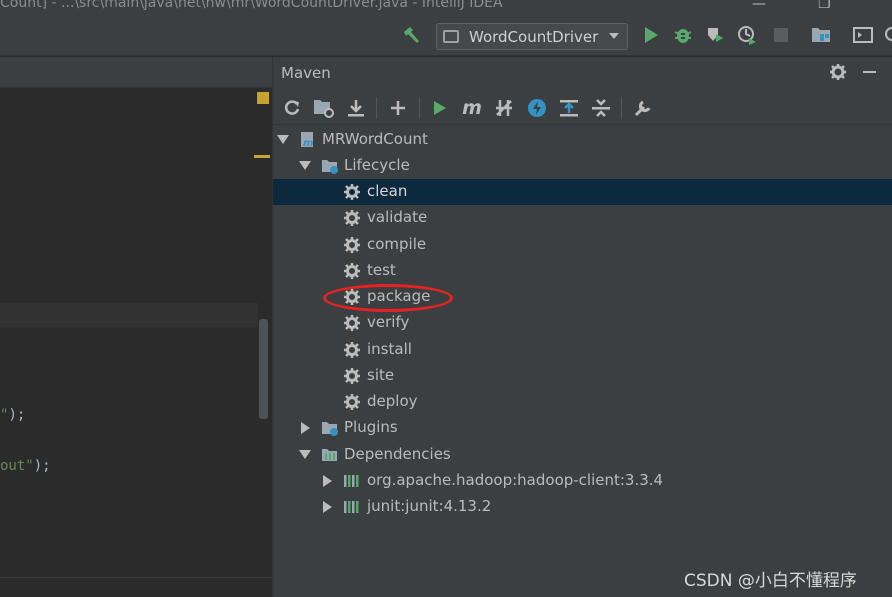 The width and height of the screenshot is (892, 597). I want to click on svg-text: m, so click(308, 143).